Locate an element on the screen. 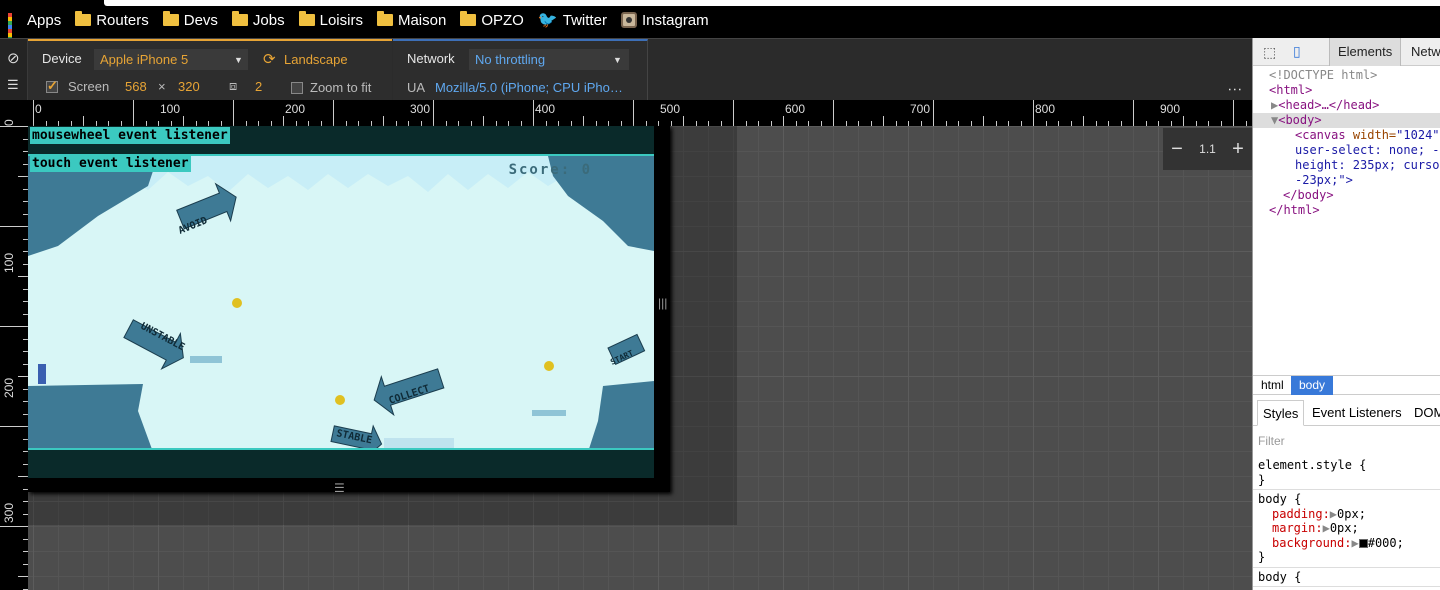 This screenshot has width=1440, height=590. bookmark-opzo: OPZO is located at coordinates (492, 20).